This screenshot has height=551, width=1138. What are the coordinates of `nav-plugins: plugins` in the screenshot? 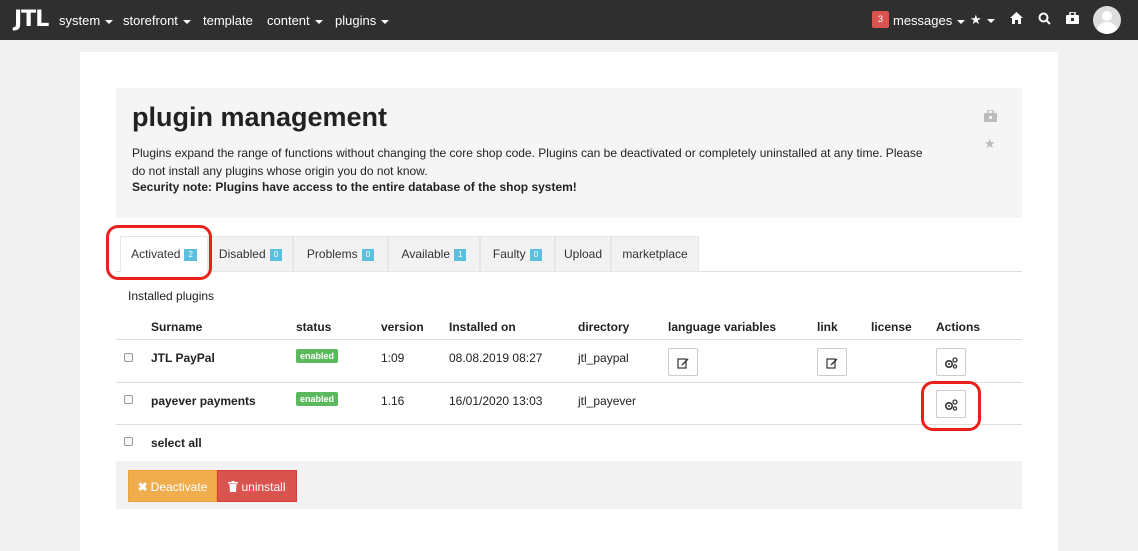 It's located at (362, 20).